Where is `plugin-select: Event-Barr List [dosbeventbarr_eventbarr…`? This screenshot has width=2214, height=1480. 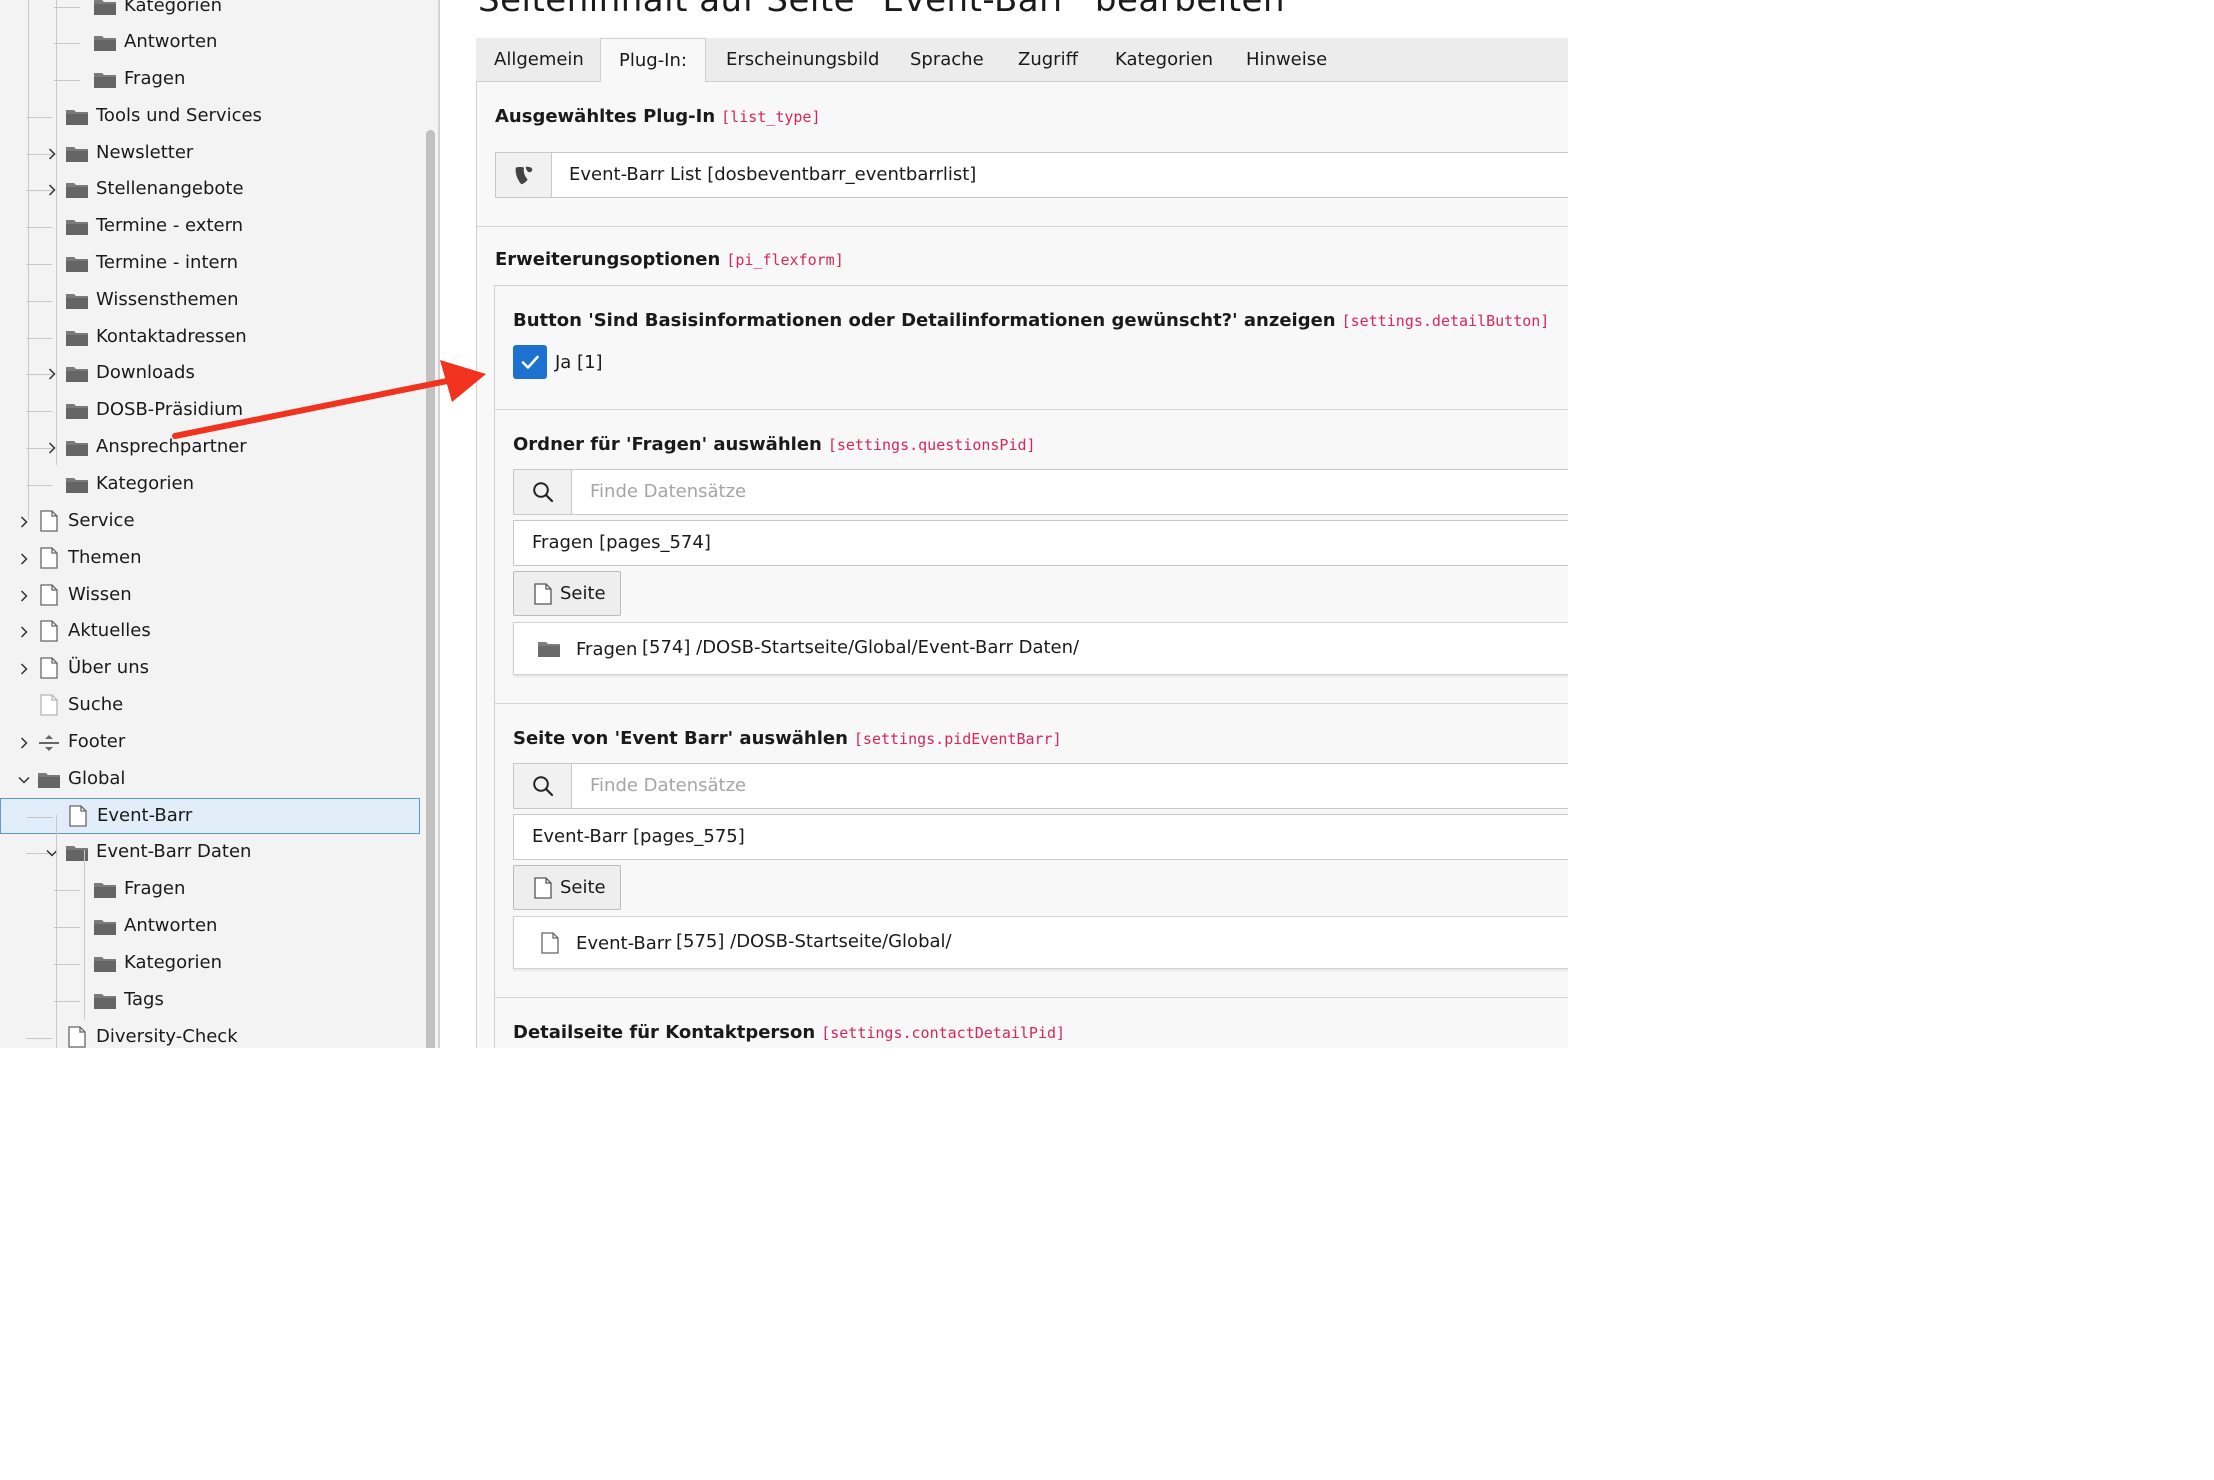
plugin-select: Event-Barr List [dosbeventbarr_eventbarr… is located at coordinates (1031, 175).